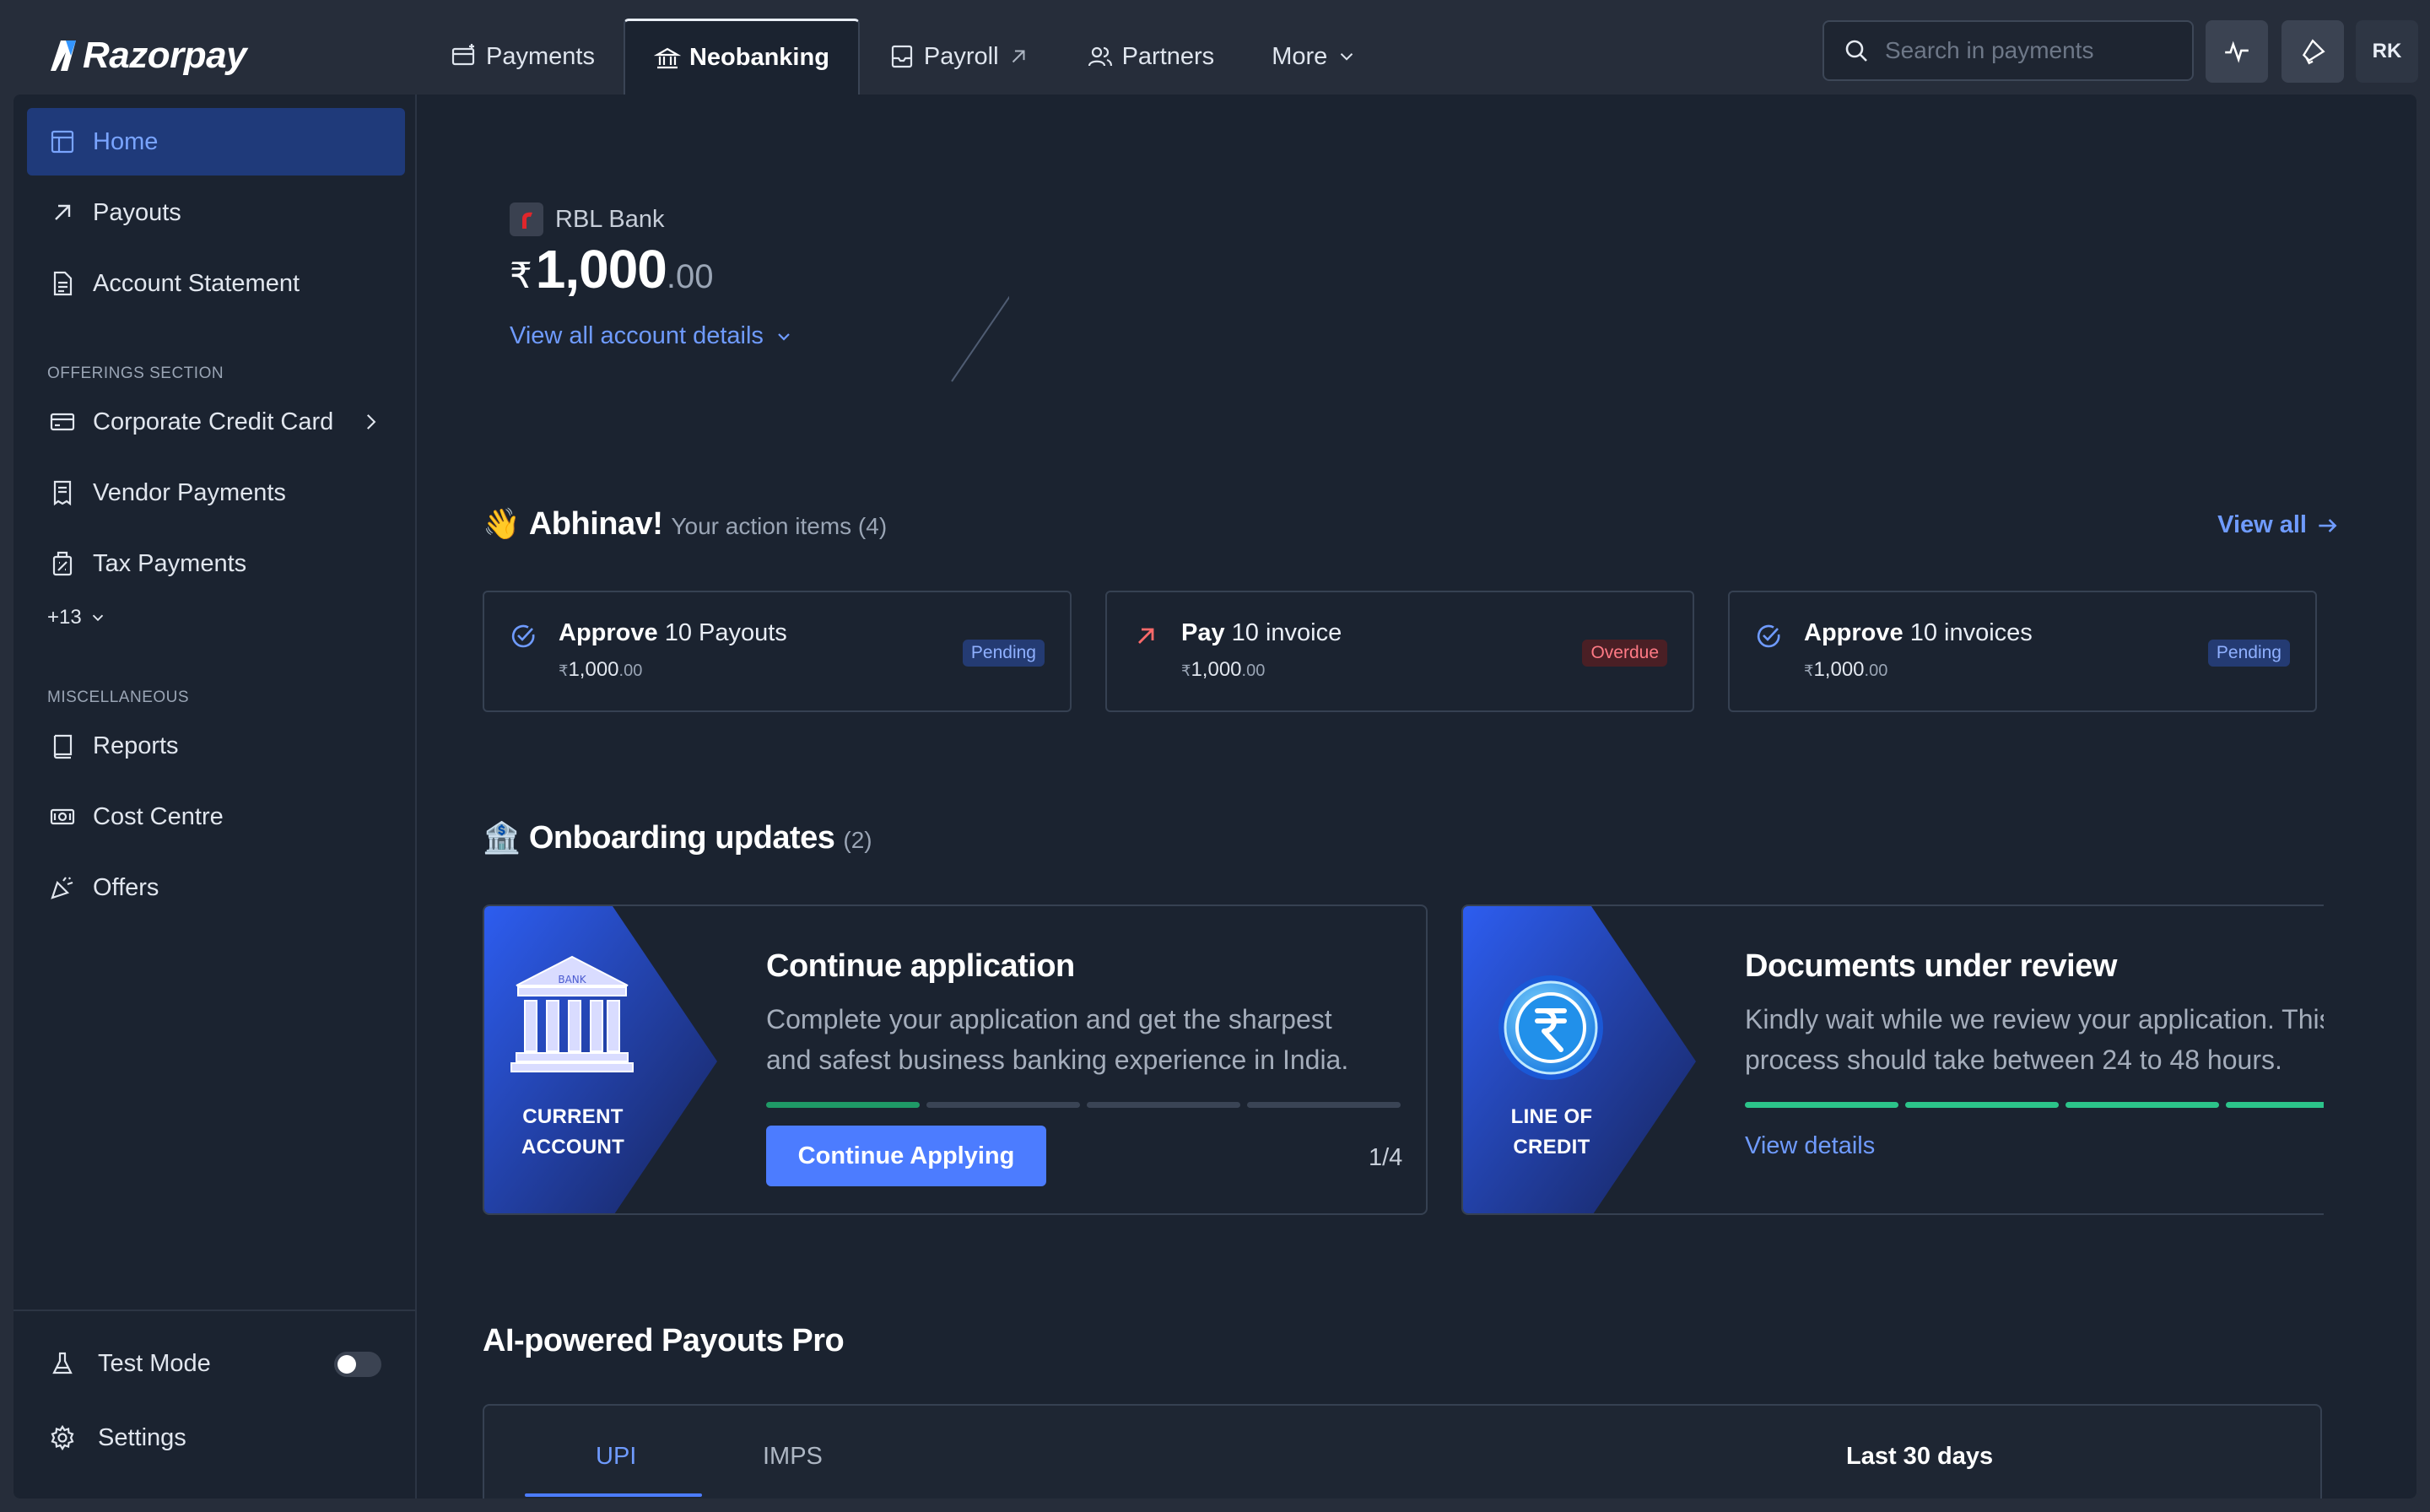 The image size is (2430, 1512). I want to click on sidebar-item-label: Tax Payments, so click(170, 563).